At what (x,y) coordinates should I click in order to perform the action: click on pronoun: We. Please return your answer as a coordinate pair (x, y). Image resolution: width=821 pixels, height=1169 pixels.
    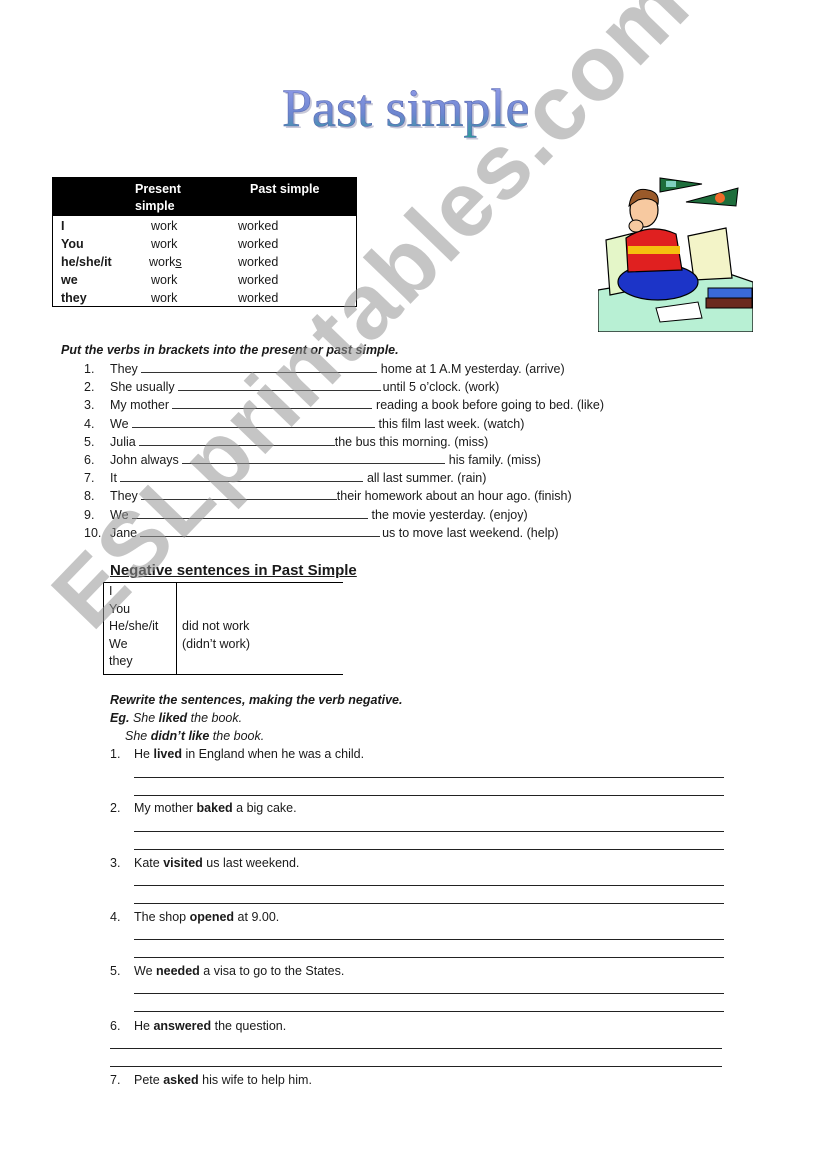
    Looking at the image, I should click on (118, 643).